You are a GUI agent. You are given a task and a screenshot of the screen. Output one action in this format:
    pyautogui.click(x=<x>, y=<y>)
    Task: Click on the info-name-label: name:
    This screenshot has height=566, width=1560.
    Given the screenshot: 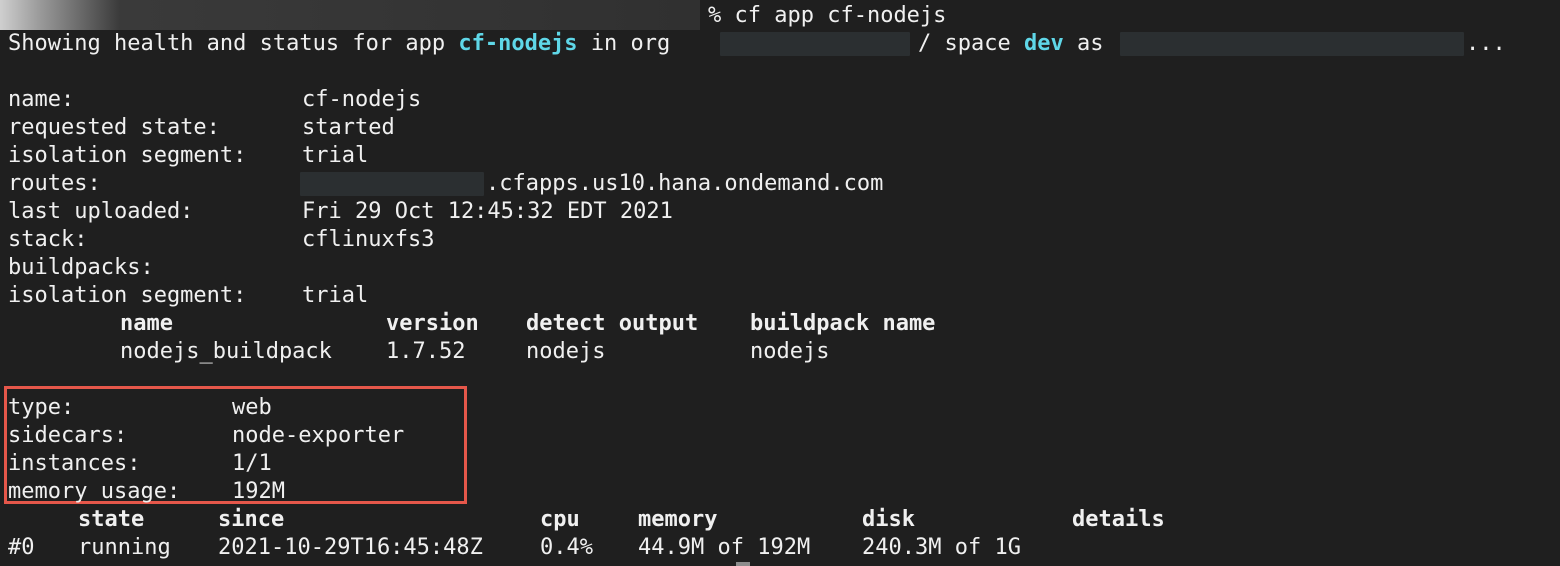 What is the action you would take?
    pyautogui.click(x=41, y=99)
    